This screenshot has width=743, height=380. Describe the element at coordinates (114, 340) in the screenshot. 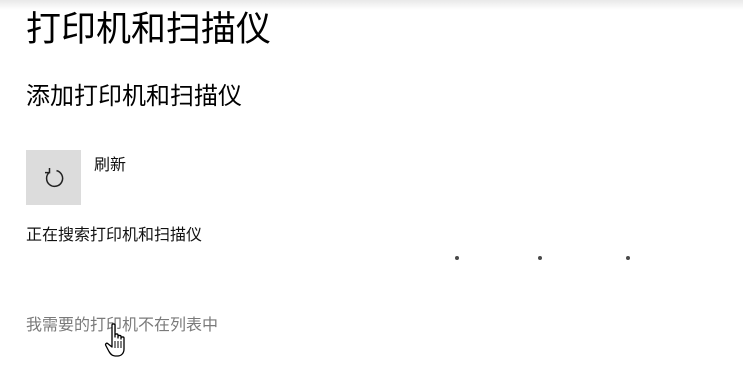

I see `hand-pointer-cursor-icon` at that location.